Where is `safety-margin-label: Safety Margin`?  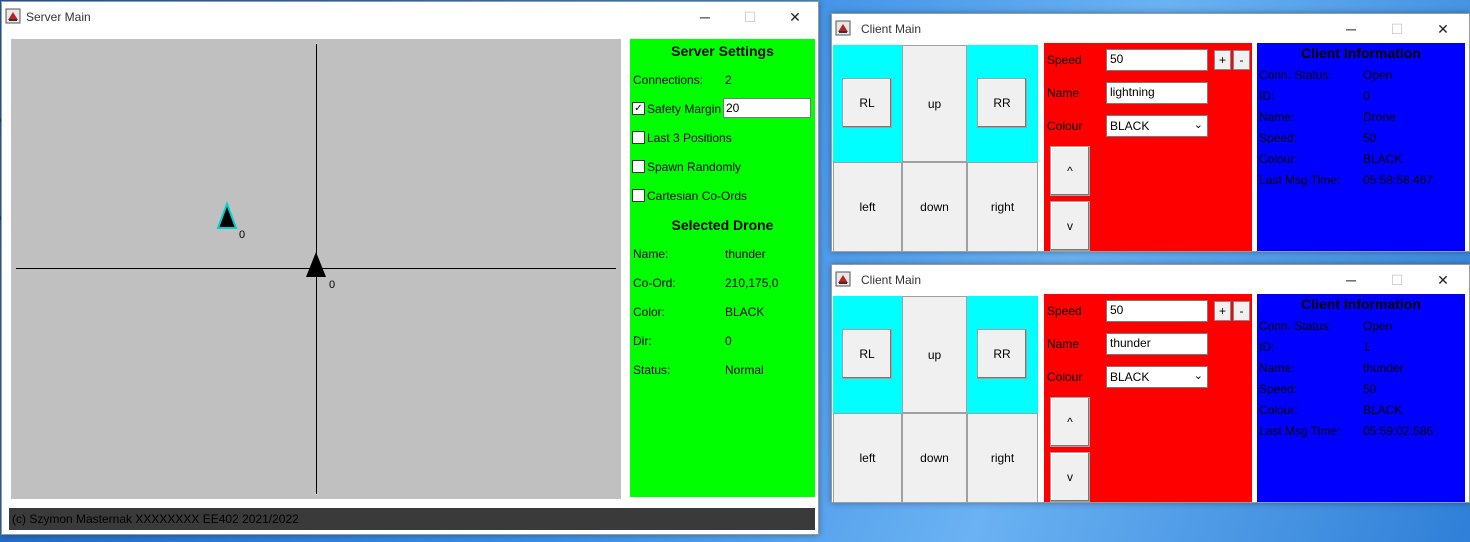 safety-margin-label: Safety Margin is located at coordinates (684, 109).